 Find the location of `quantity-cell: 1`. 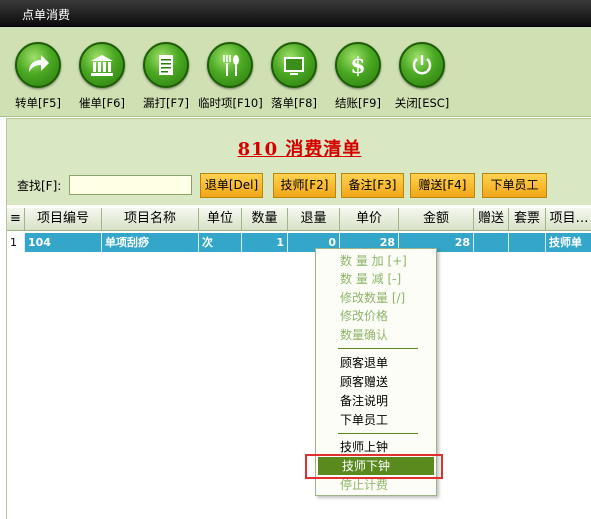

quantity-cell: 1 is located at coordinates (265, 242).